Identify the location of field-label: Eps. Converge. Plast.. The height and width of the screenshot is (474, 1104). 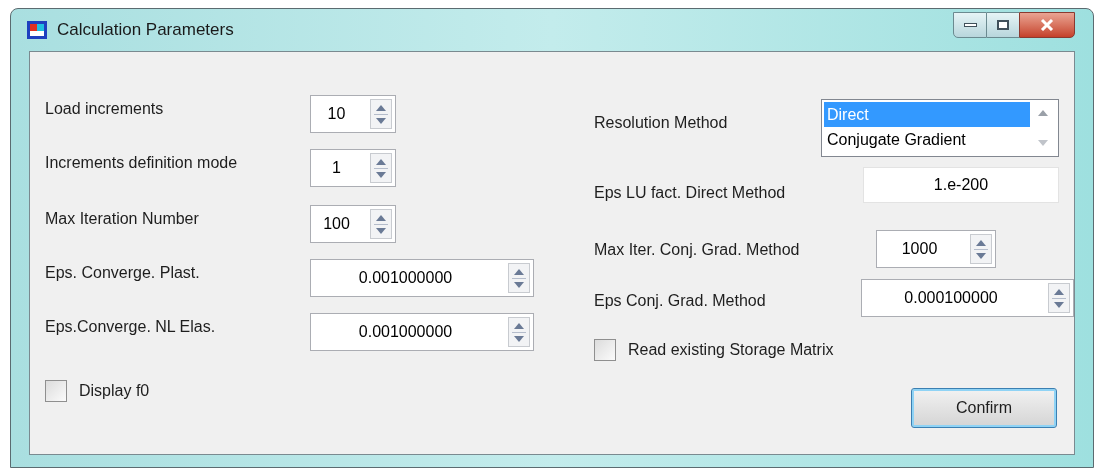
(123, 273).